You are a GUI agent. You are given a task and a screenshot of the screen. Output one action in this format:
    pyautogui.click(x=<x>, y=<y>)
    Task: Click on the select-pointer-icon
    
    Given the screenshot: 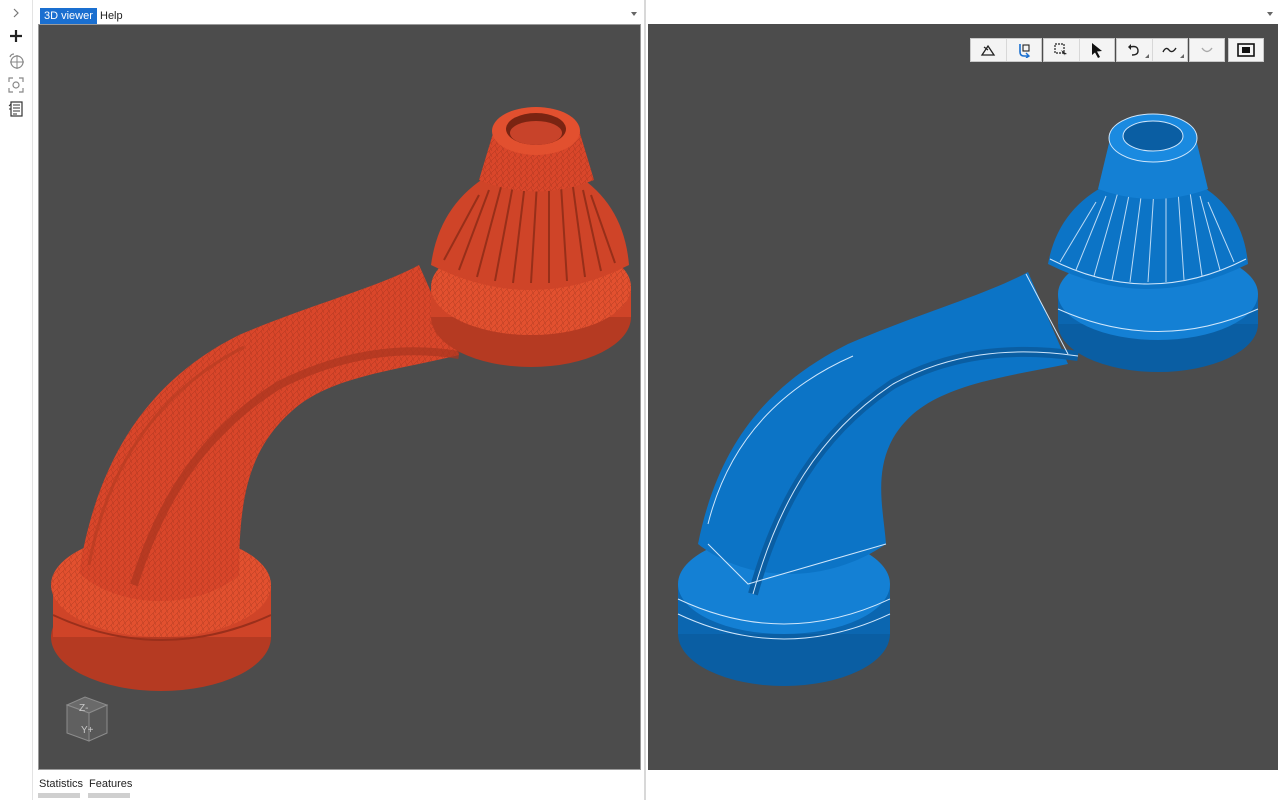 What is the action you would take?
    pyautogui.click(x=1096, y=50)
    